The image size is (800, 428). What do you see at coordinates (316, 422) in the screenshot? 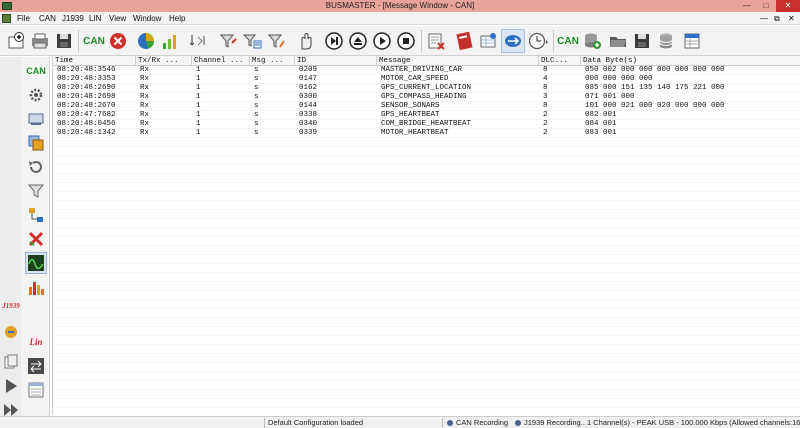
I see `status-config: Default Configuration loaded` at bounding box center [316, 422].